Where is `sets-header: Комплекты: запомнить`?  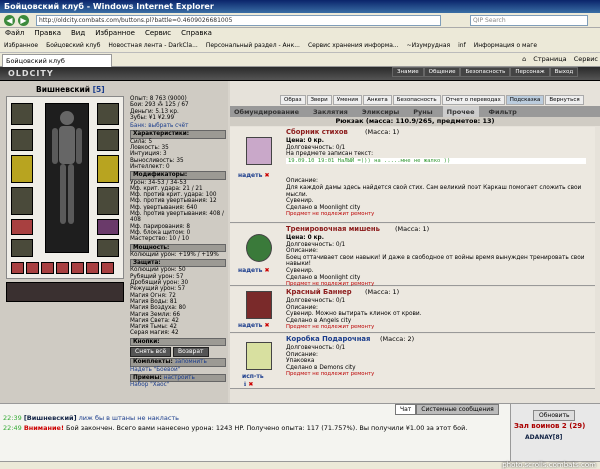 sets-header: Комплекты: запомнить is located at coordinates (178, 362).